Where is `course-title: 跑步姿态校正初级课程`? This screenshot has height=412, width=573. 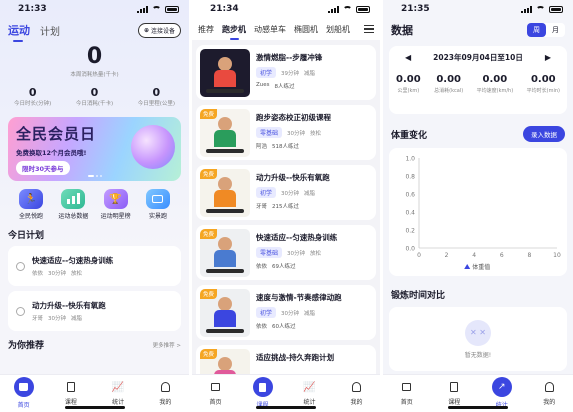 course-title: 跑步姿态校正初级课程 is located at coordinates (293, 117).